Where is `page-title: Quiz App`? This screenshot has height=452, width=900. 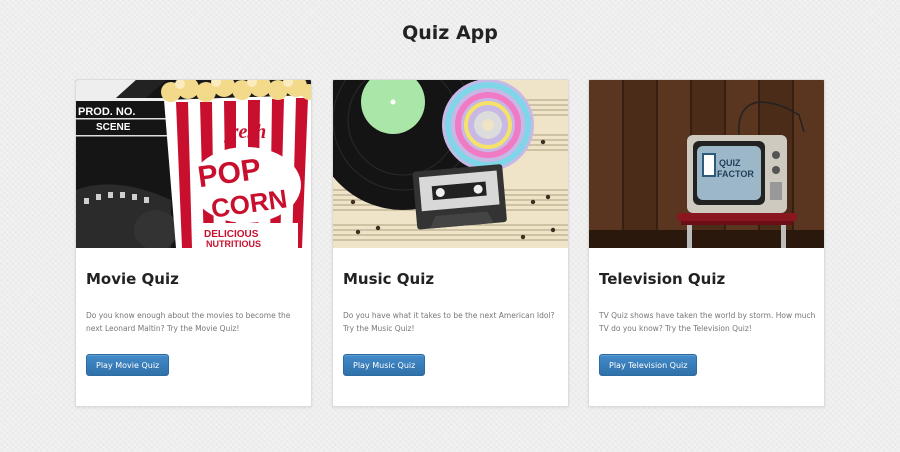 page-title: Quiz App is located at coordinates (450, 33).